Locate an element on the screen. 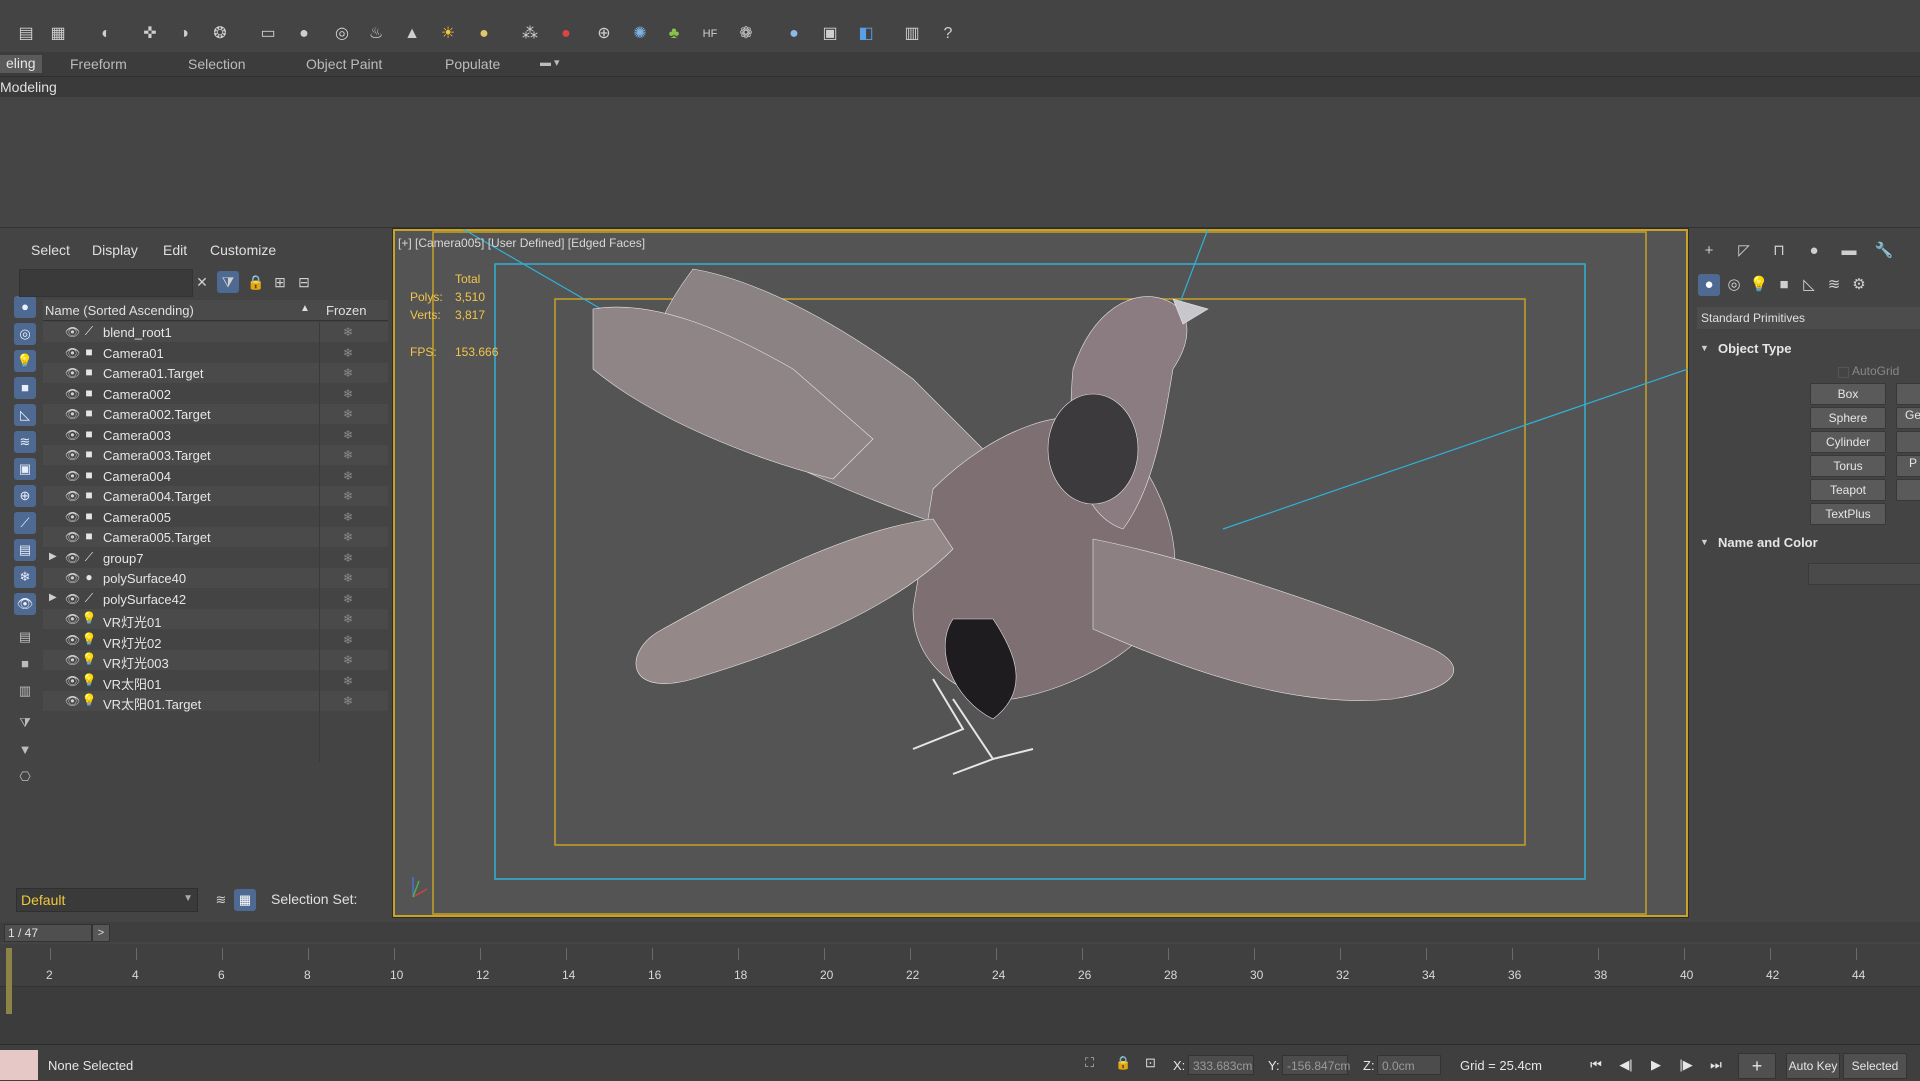 The width and height of the screenshot is (1920, 1081). list-item: ▶ 👁 ⟋ polySurface42 ❄ is located at coordinates (215, 599).